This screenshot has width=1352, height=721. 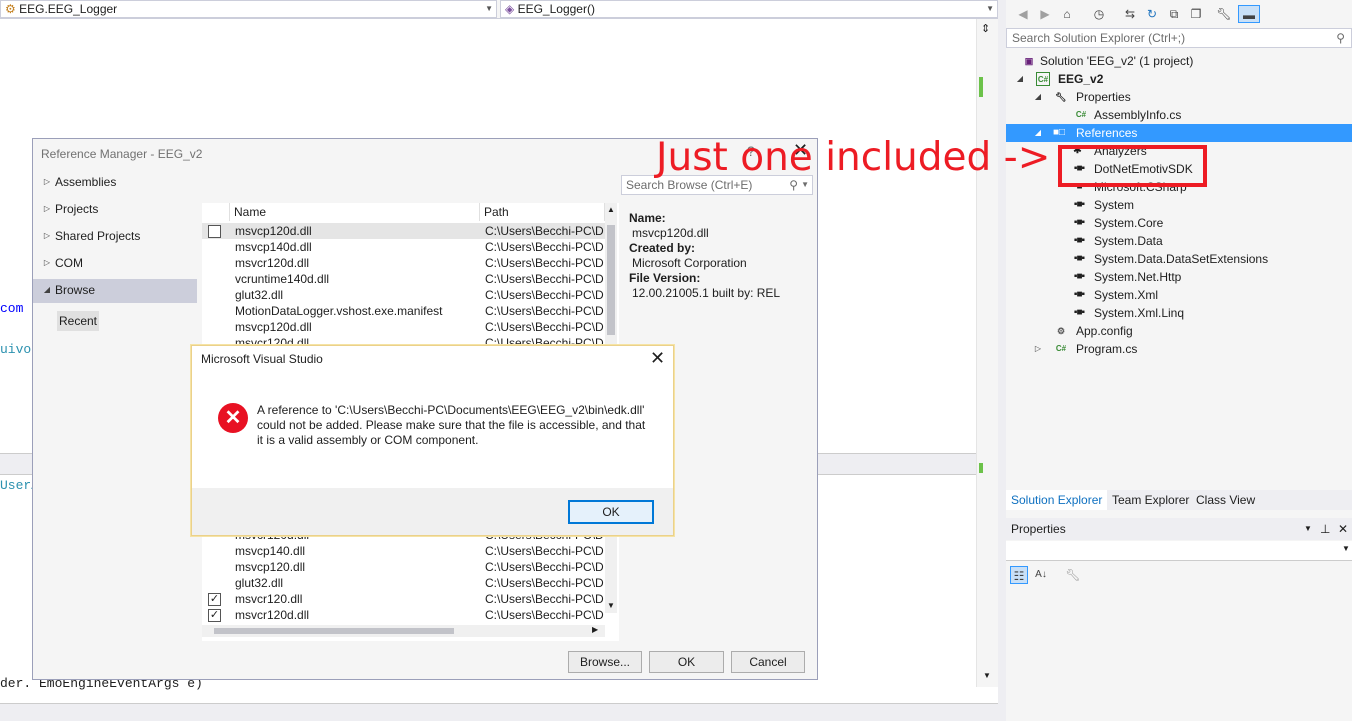 What do you see at coordinates (78, 321) in the screenshot?
I see `browse-recent-item: Recent` at bounding box center [78, 321].